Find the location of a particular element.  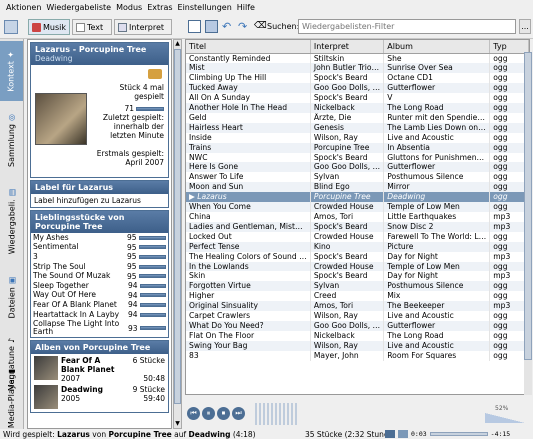

playlist-scrollbar is located at coordinates (528, 223).